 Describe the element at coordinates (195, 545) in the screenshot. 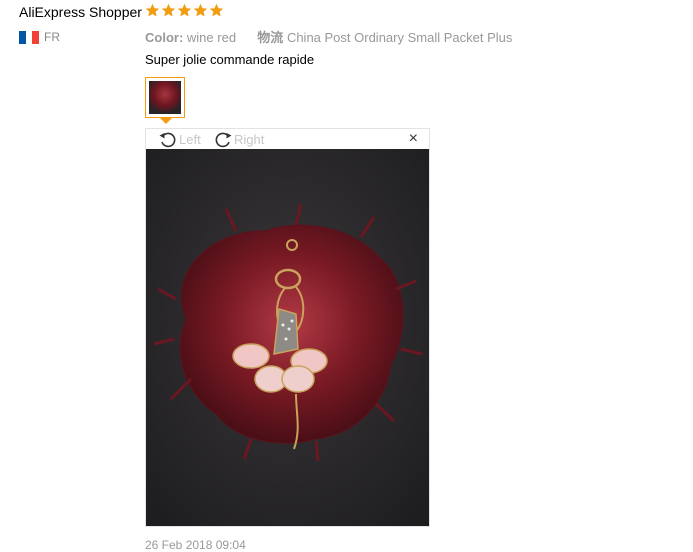

I see `review-date: 26 Feb 2018 09:04` at that location.